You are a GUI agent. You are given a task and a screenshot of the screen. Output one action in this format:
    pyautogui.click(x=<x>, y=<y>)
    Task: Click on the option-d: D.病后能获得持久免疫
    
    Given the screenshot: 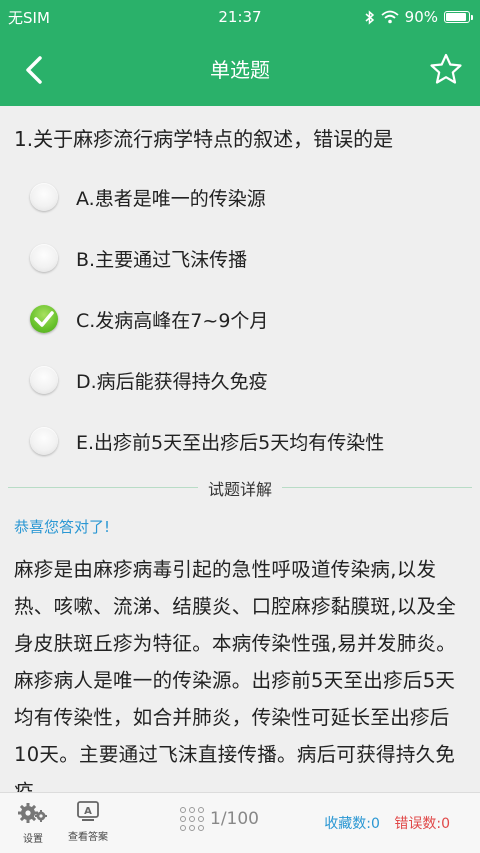 What is the action you would take?
    pyautogui.click(x=240, y=380)
    